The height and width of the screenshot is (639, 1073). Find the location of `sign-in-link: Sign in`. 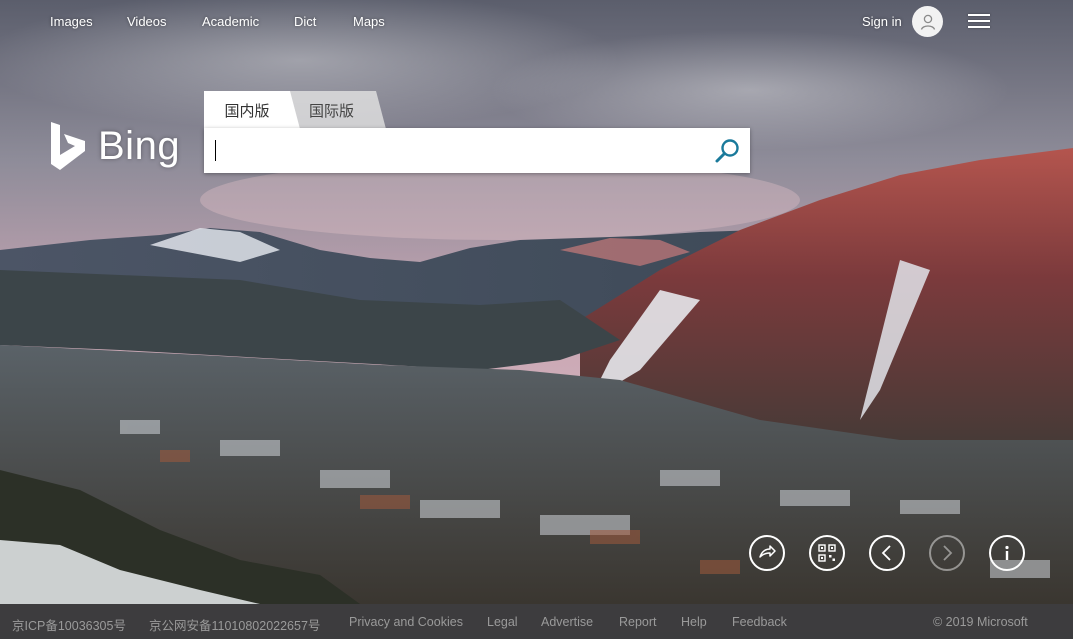

sign-in-link: Sign in is located at coordinates (882, 21).